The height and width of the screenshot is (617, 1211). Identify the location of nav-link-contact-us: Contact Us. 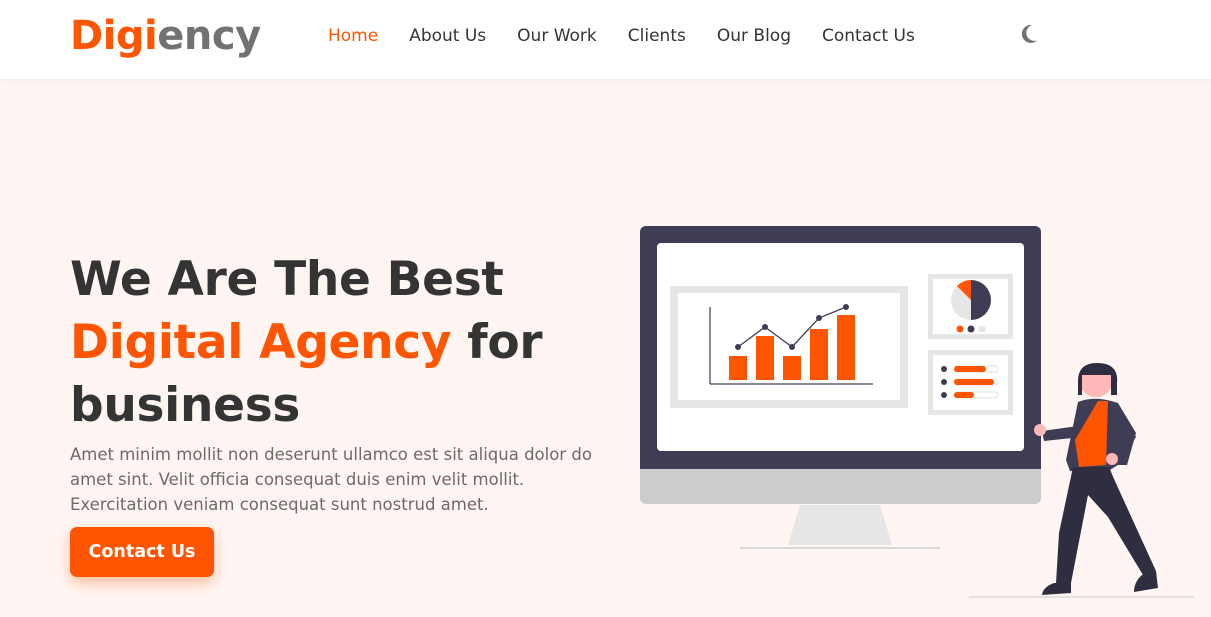
(868, 36).